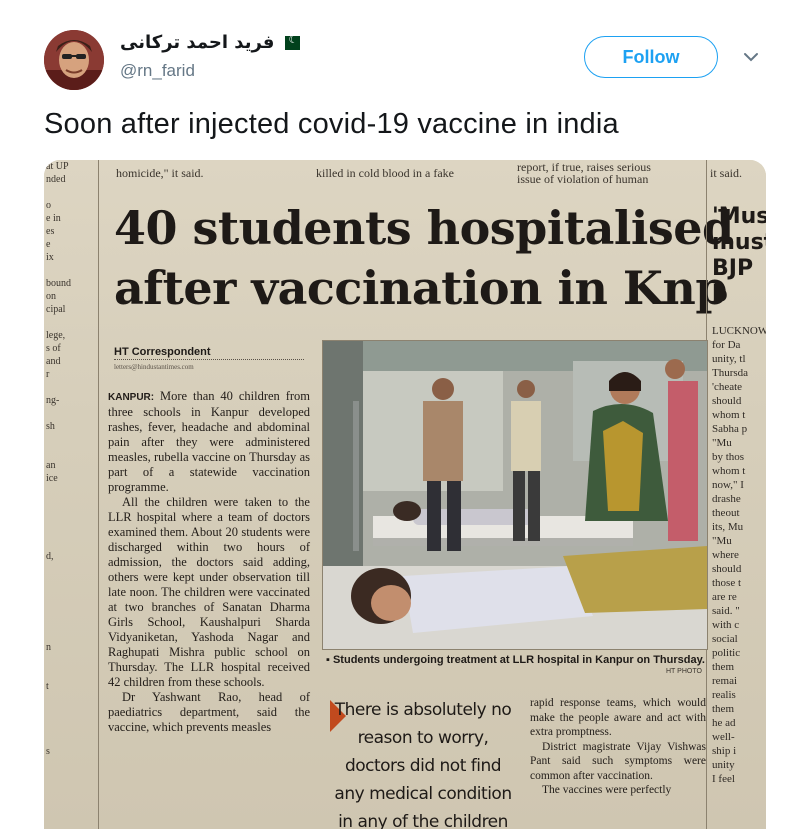  I want to click on column-fragment-line: for Da, so click(726, 345).